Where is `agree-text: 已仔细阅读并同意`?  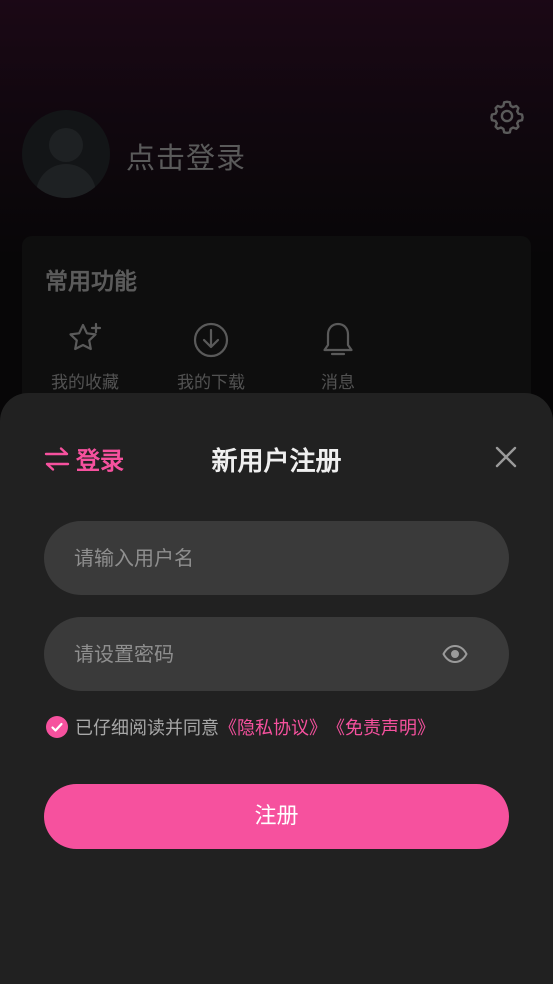 agree-text: 已仔细阅读并同意 is located at coordinates (147, 728).